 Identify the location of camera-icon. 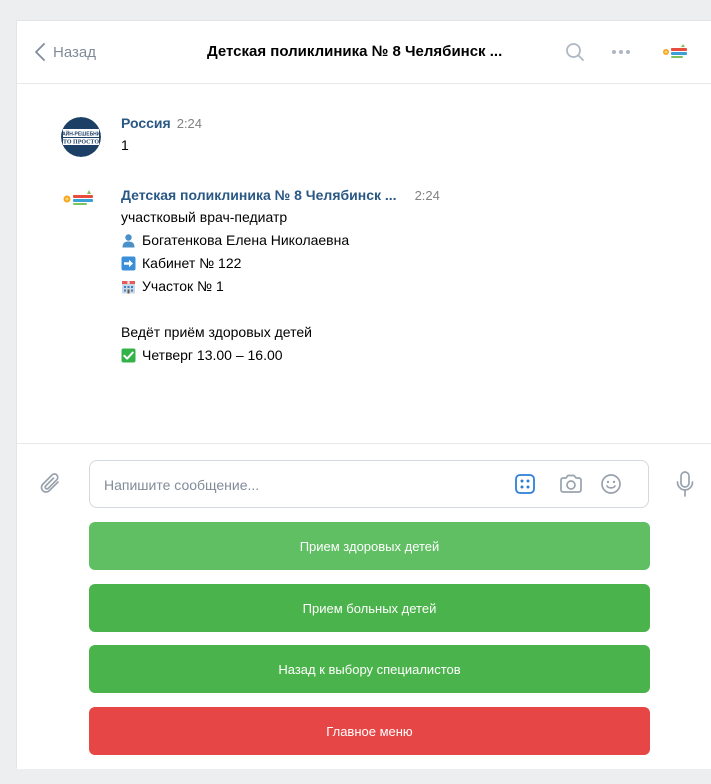
(571, 484).